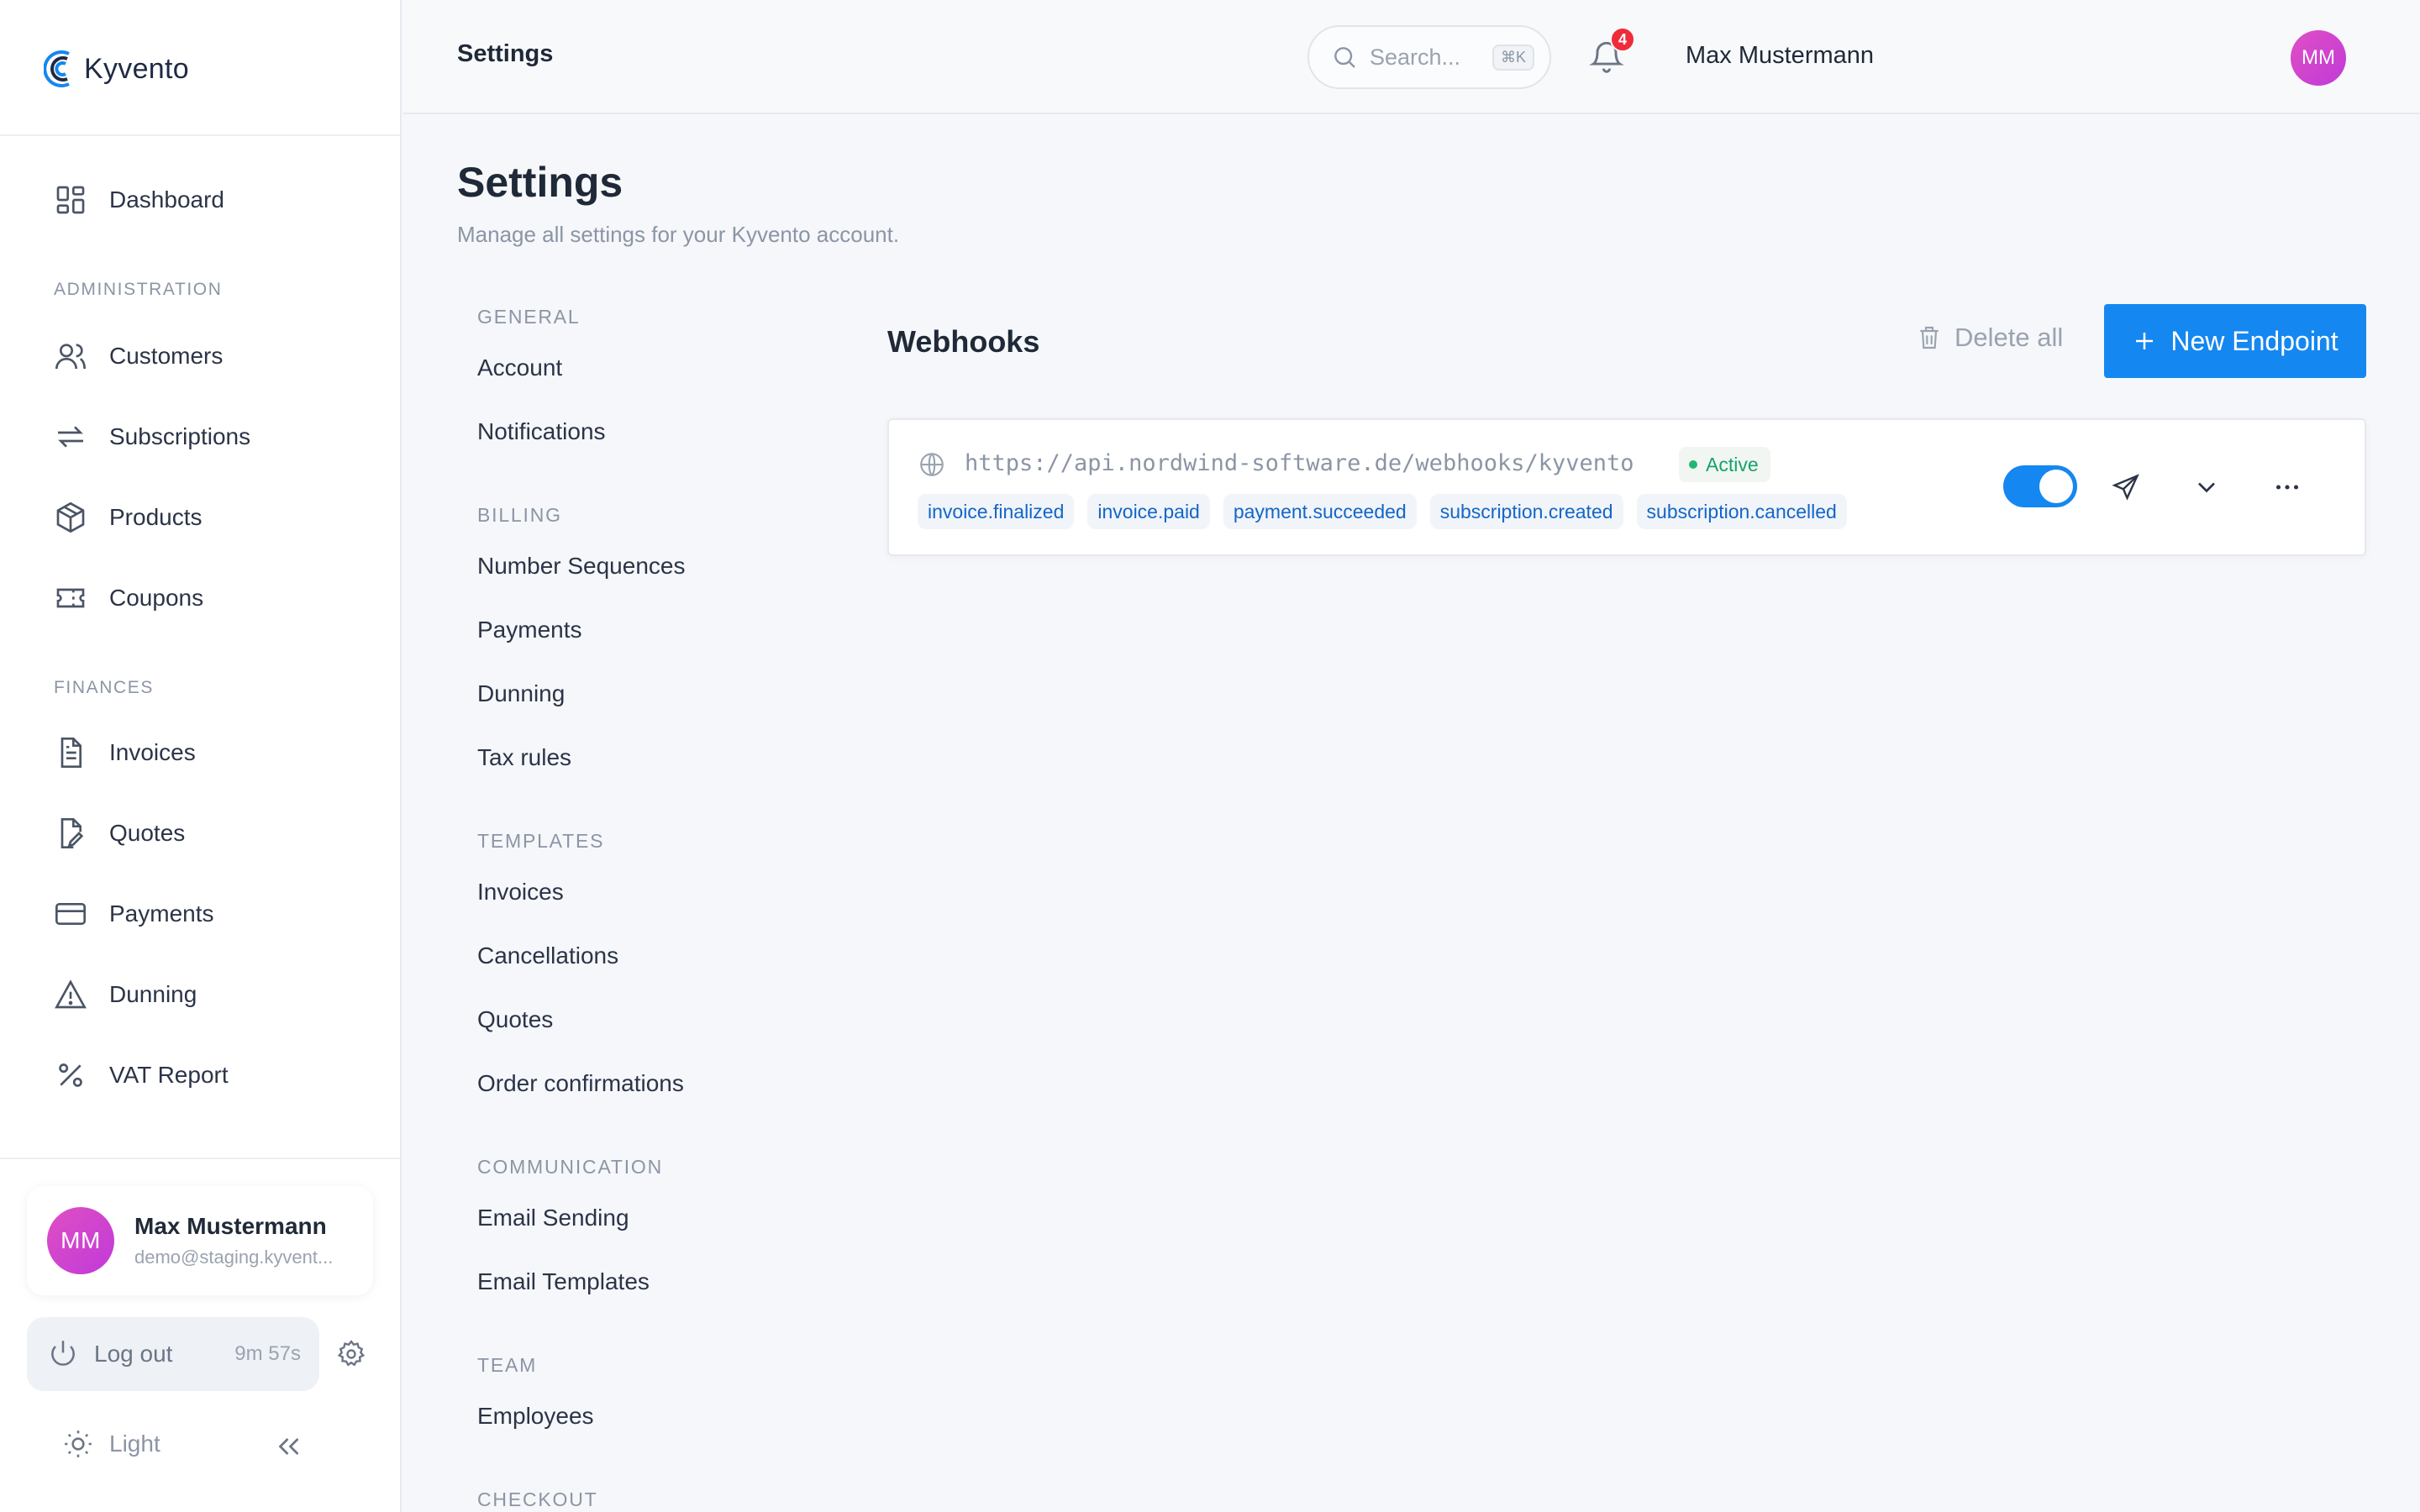  I want to click on session-timer: 9m 57s, so click(268, 1353).